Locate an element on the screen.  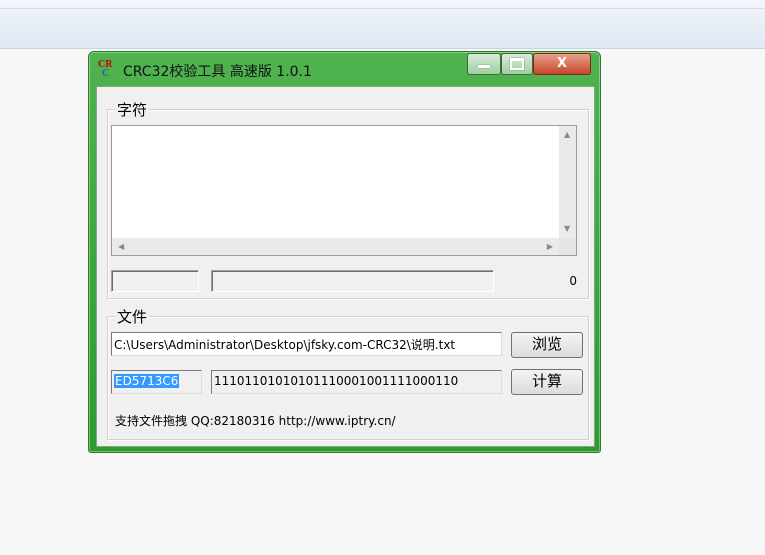
minimize-button is located at coordinates (484, 64).